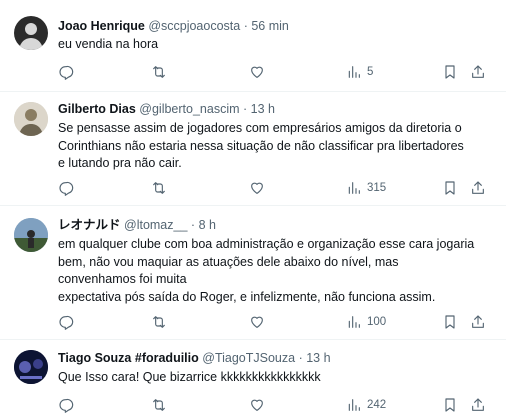  Describe the element at coordinates (377, 322) in the screenshot. I see `views-count: 100` at that location.